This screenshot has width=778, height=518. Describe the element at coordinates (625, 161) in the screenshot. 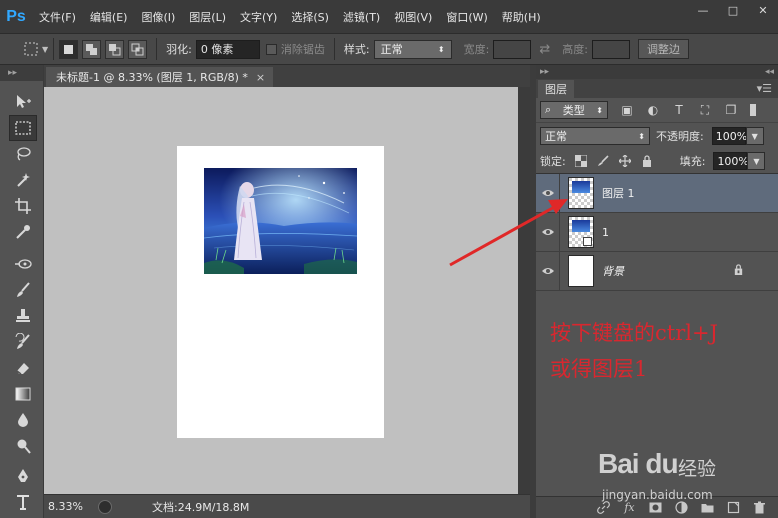

I see `lock-position-icon` at that location.